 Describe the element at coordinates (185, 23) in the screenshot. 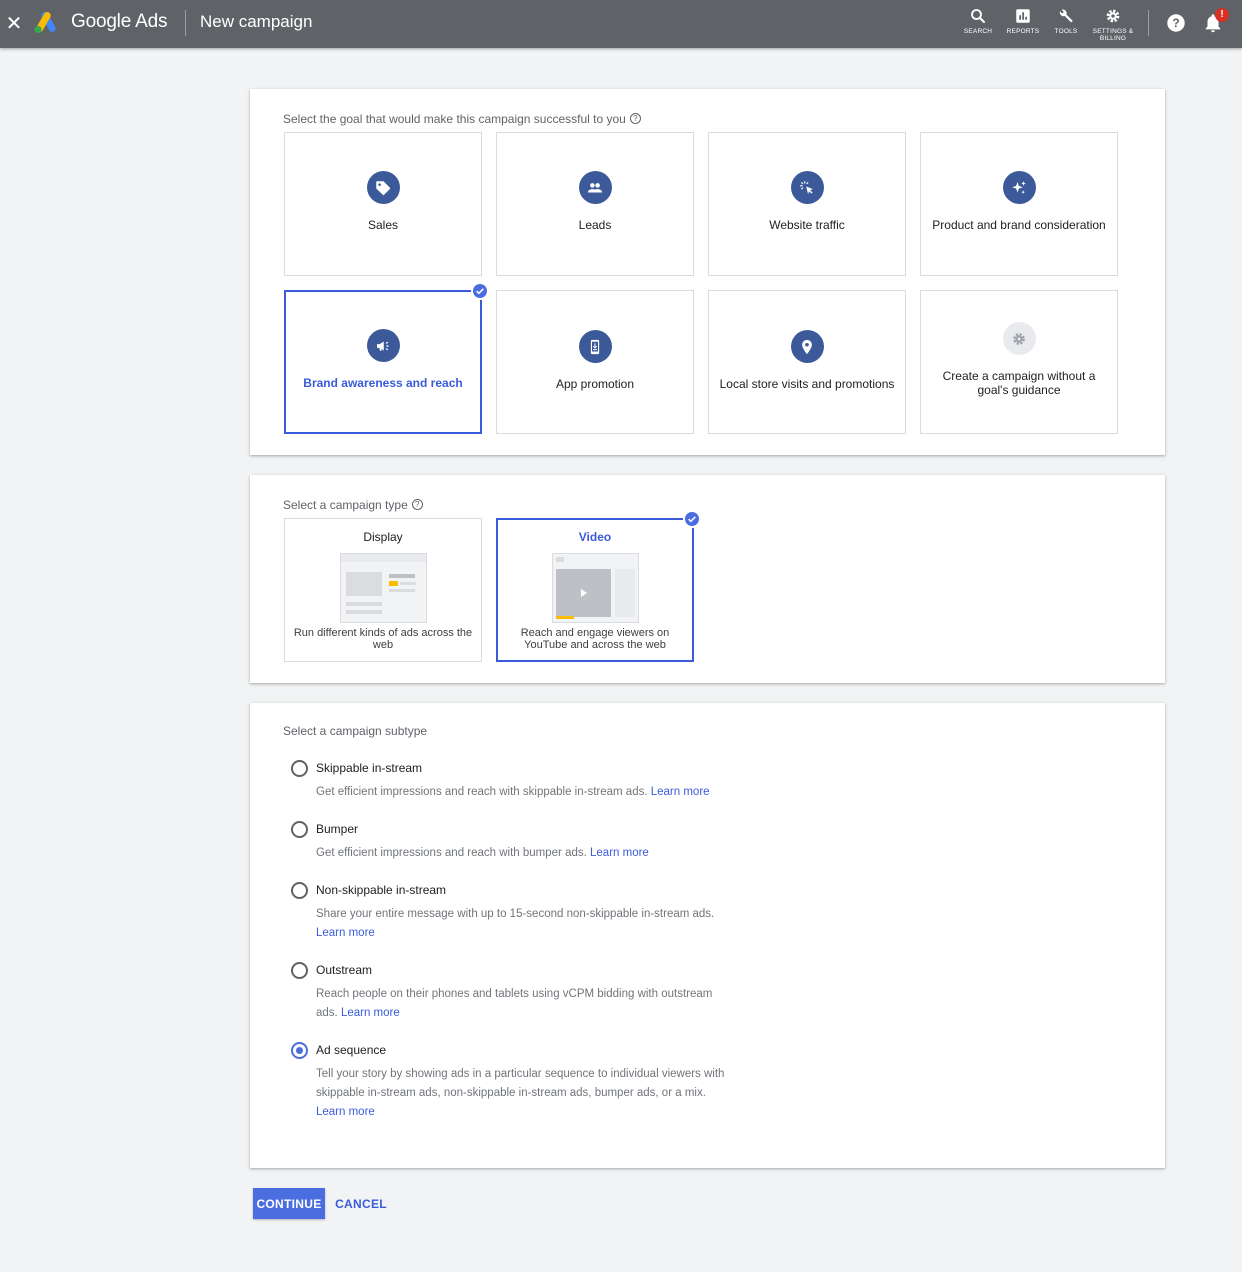

I see `header-divider` at that location.